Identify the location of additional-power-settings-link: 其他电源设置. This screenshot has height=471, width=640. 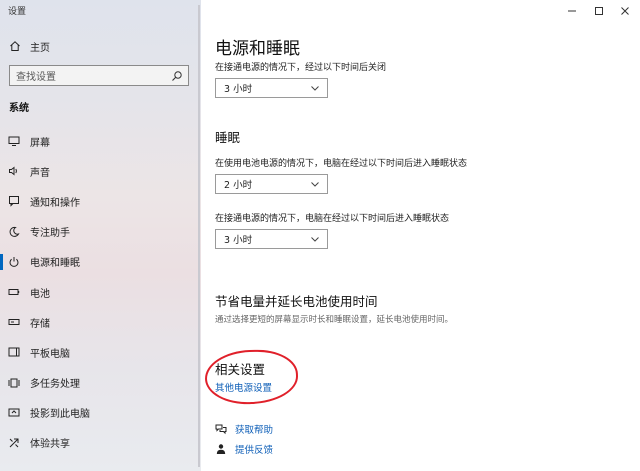
(243, 387).